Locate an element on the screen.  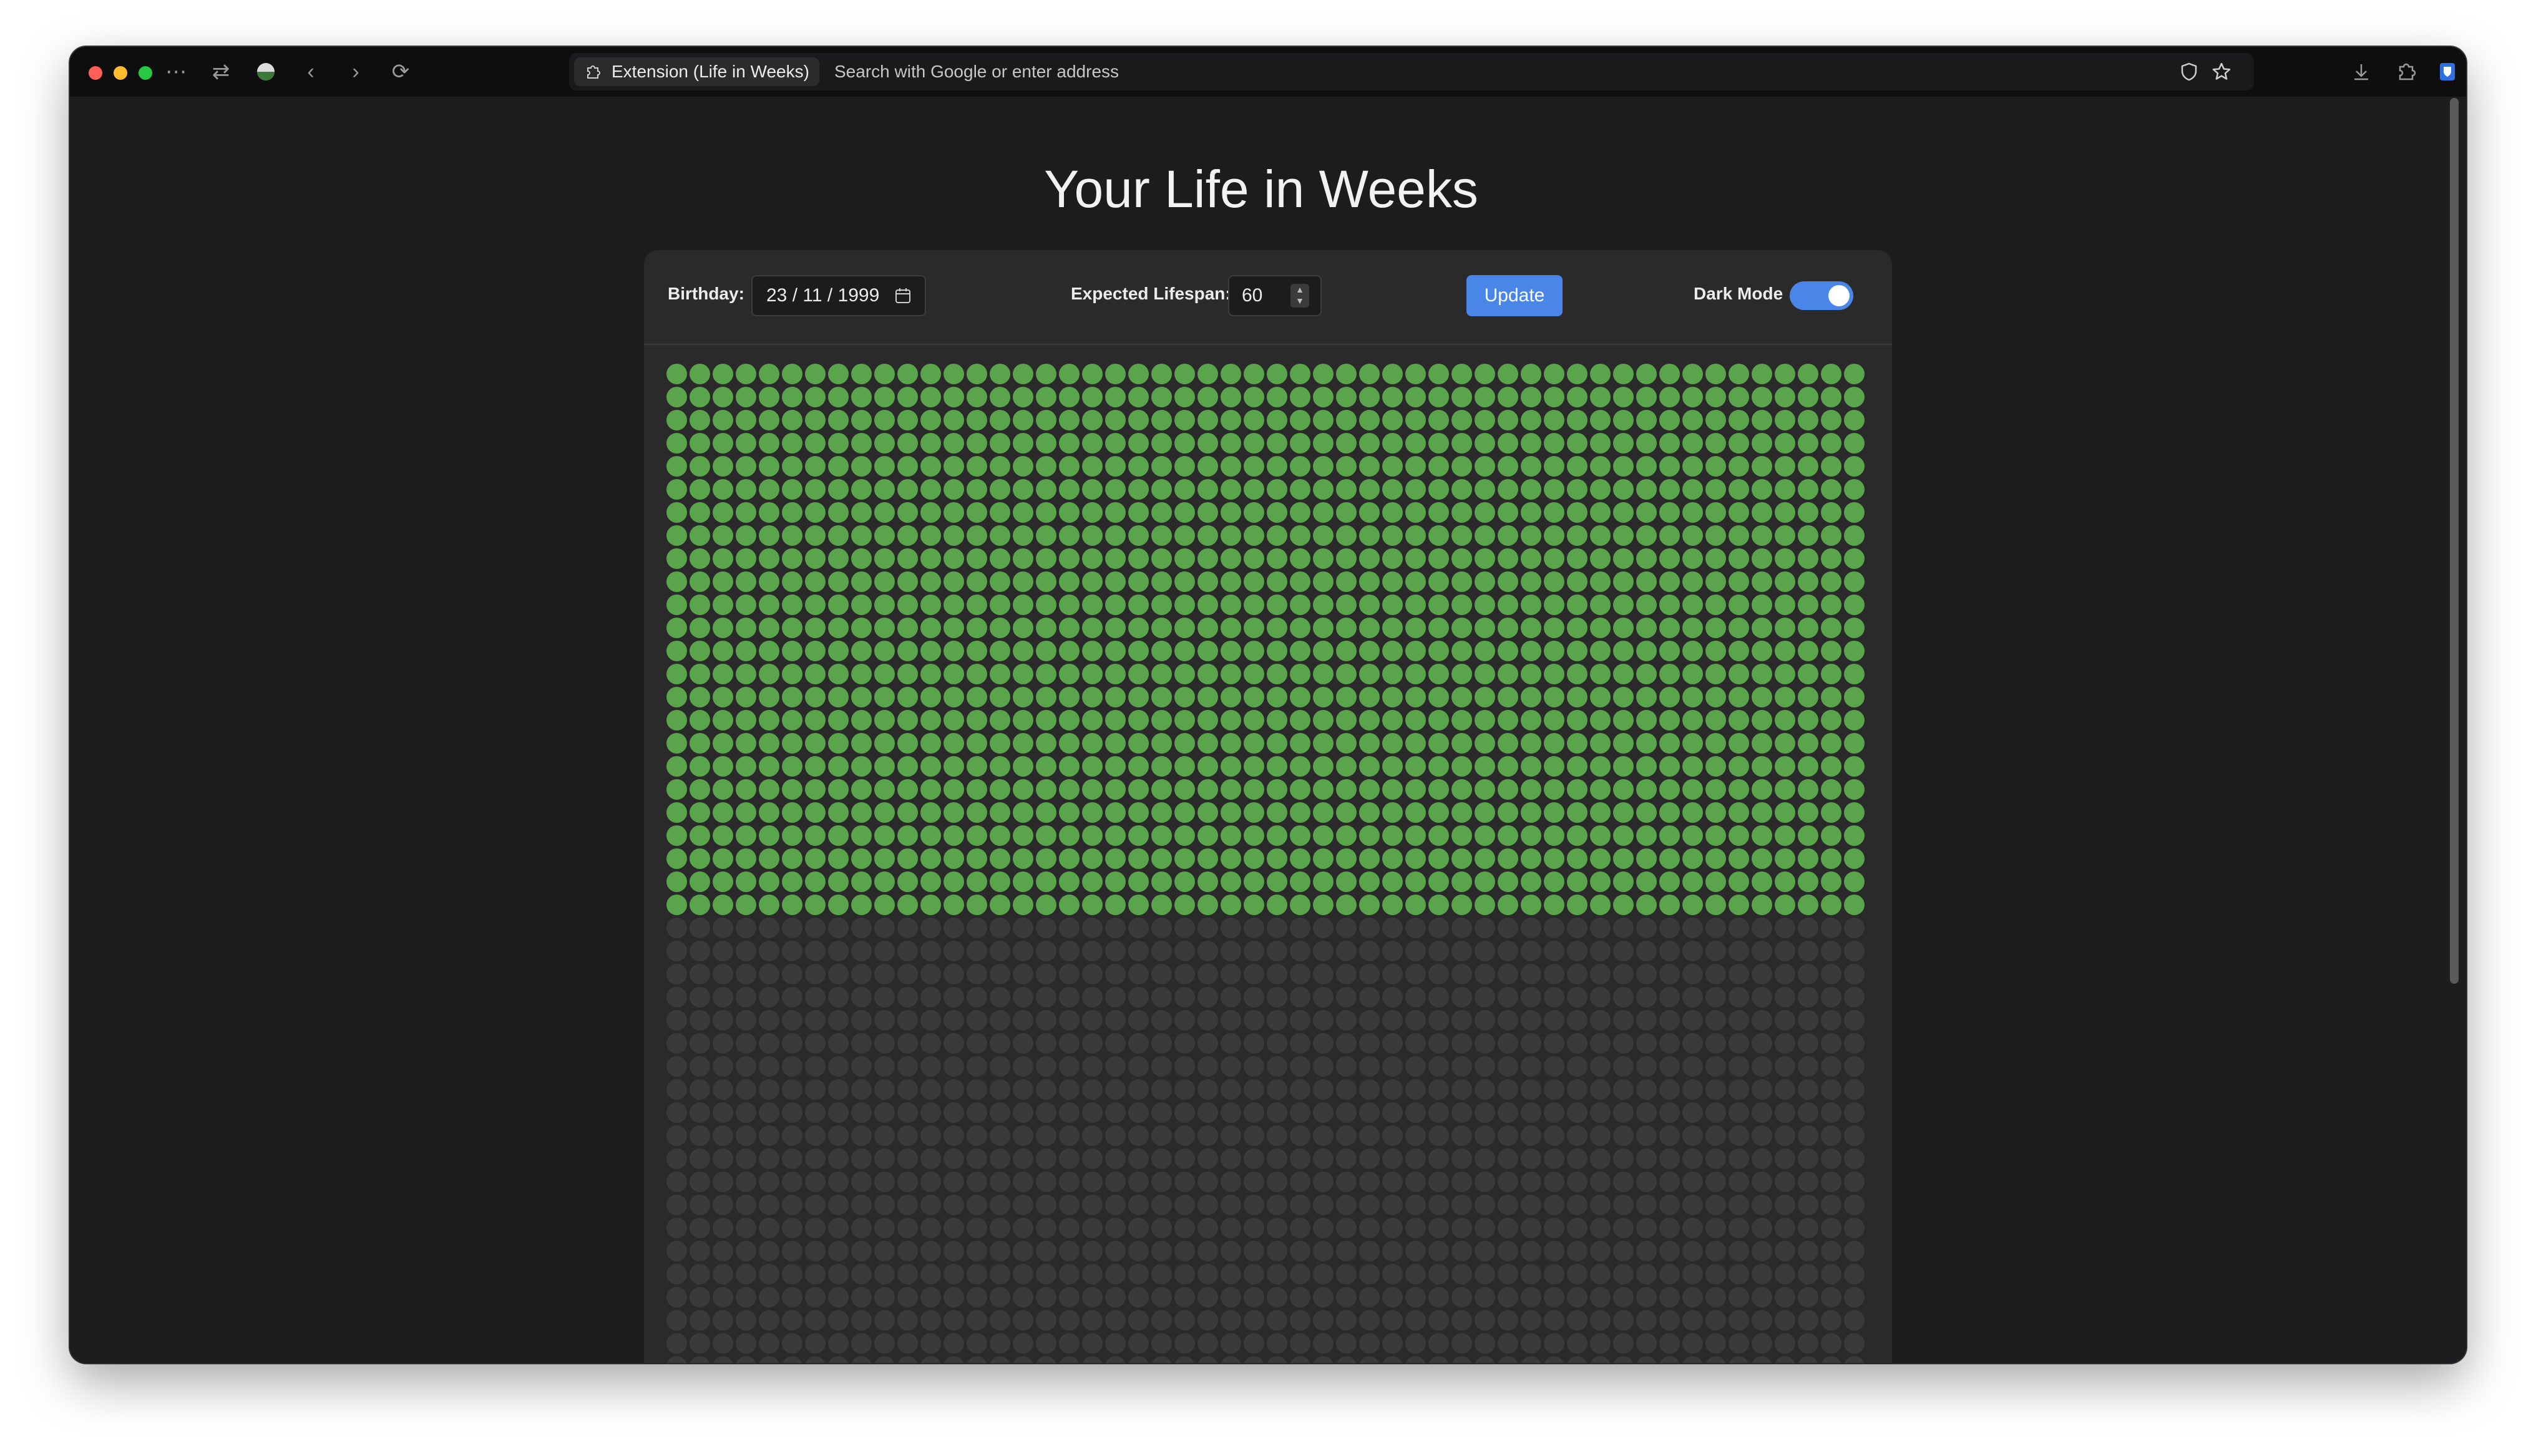
close-window-button is located at coordinates (95, 73).